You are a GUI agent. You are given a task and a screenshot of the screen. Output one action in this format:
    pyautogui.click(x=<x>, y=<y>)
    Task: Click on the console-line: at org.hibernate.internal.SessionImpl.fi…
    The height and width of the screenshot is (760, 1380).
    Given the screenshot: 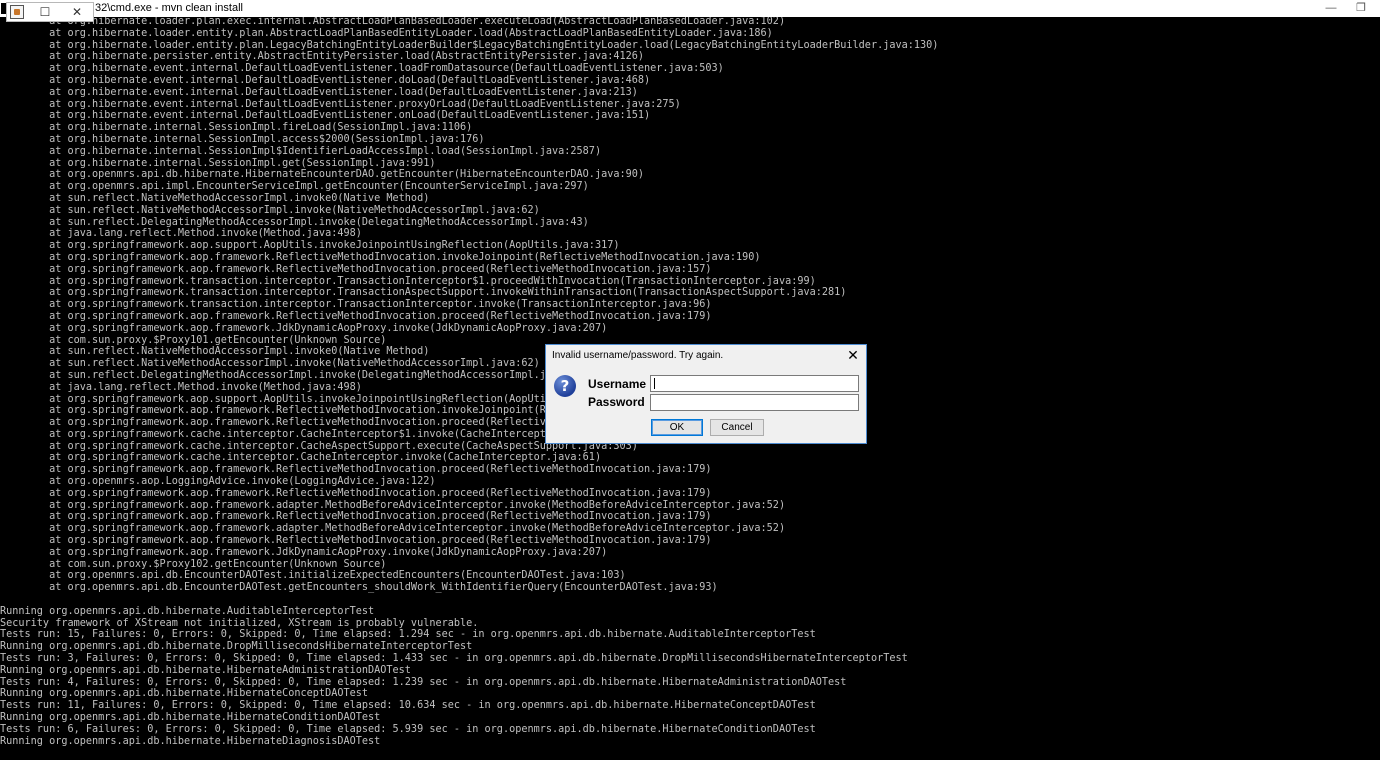 What is the action you would take?
    pyautogui.click(x=236, y=128)
    